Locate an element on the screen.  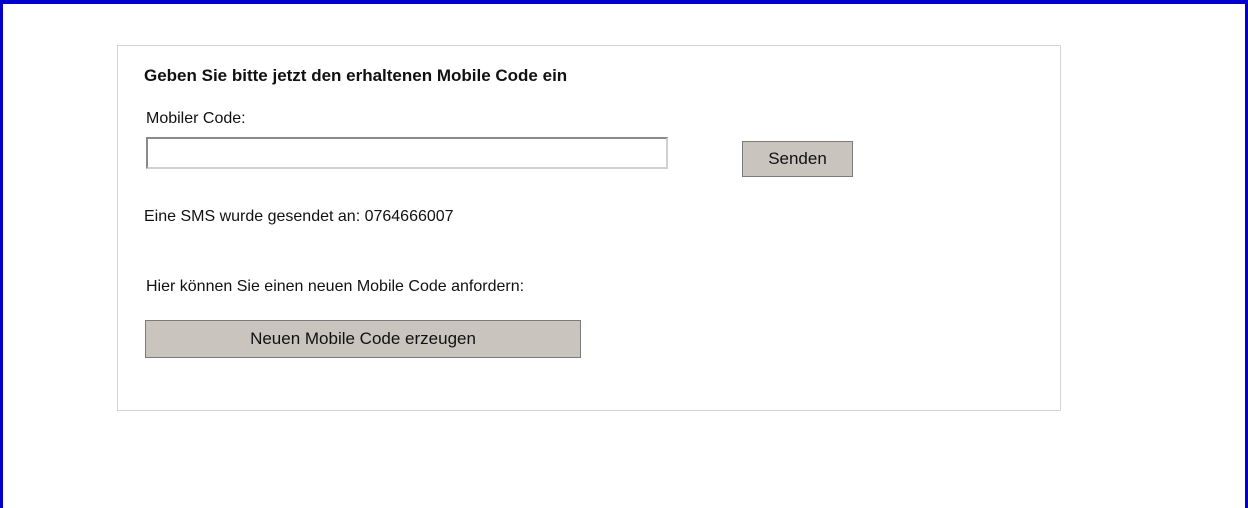
mobile-code-input is located at coordinates (407, 153).